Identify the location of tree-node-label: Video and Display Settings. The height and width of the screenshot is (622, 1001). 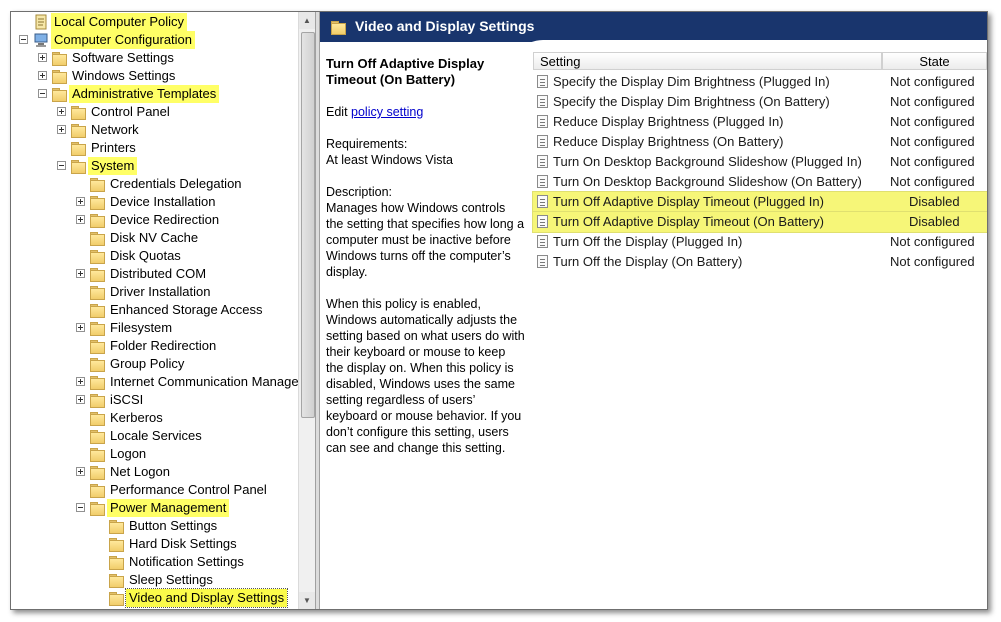
(206, 598).